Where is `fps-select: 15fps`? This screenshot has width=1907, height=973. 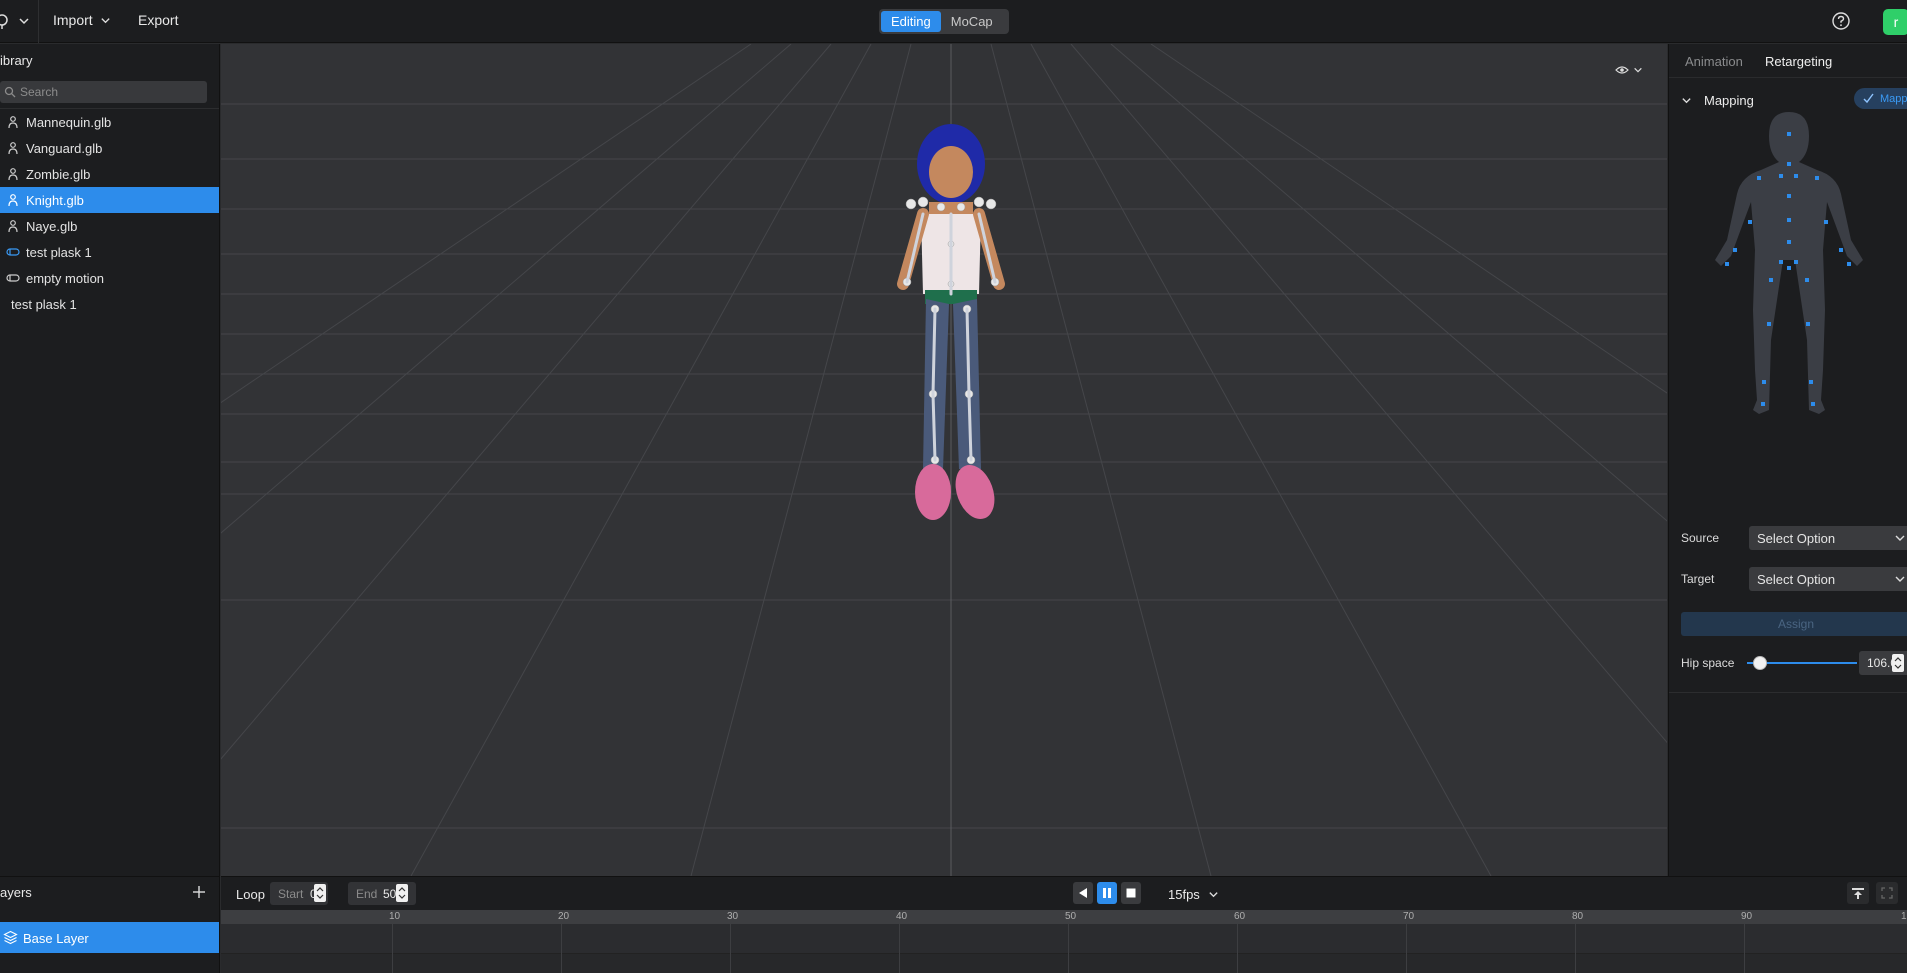
fps-select: 15fps is located at coordinates (1193, 894).